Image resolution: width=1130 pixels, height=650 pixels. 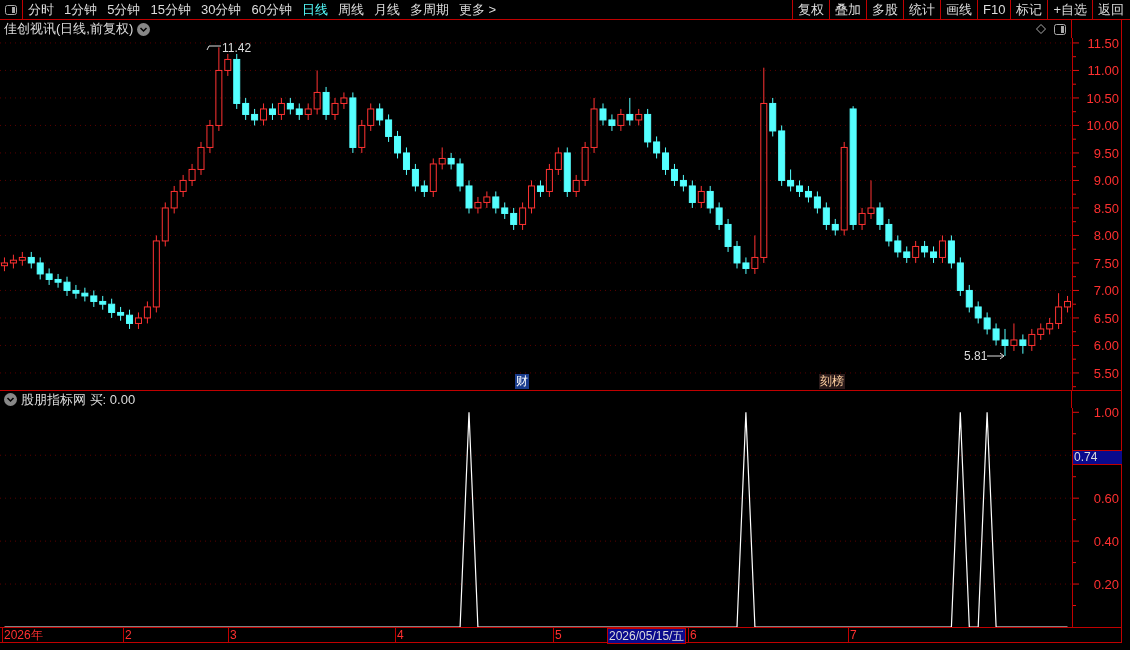 What do you see at coordinates (22, 635) in the screenshot?
I see `time-axis-label: 2026年` at bounding box center [22, 635].